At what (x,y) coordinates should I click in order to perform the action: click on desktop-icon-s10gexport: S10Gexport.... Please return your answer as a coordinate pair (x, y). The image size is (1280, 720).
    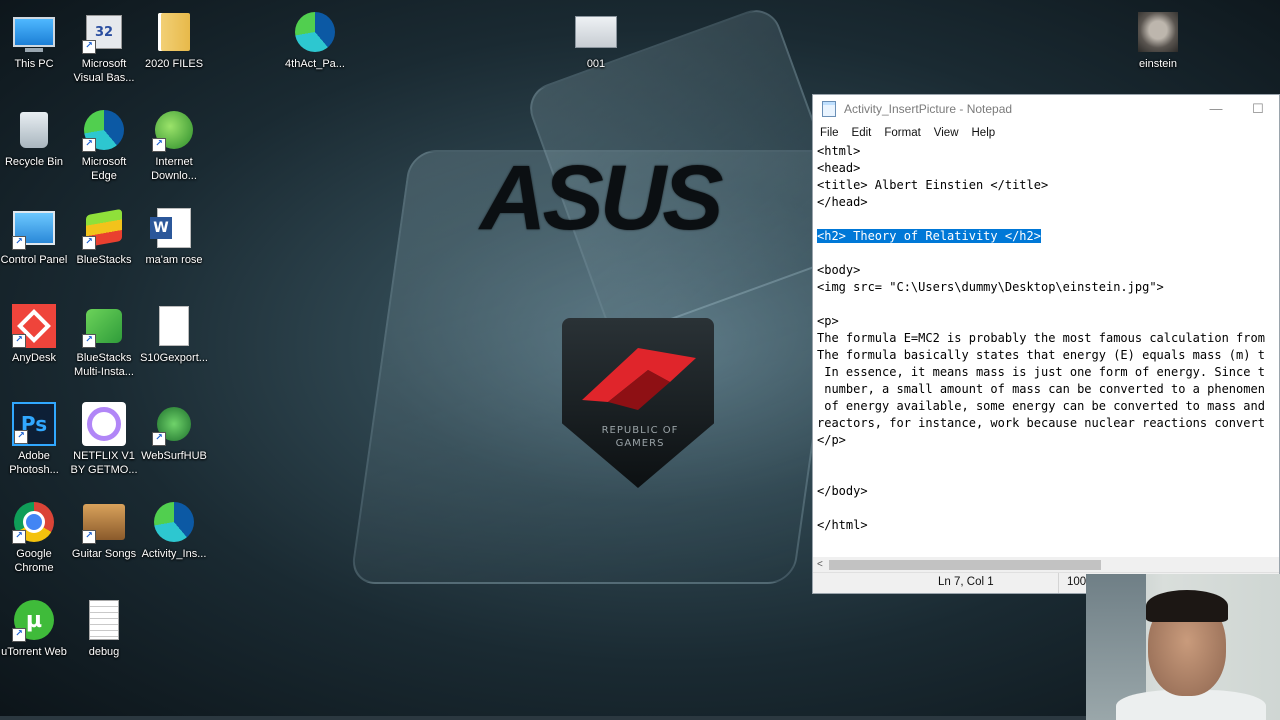
    Looking at the image, I should click on (174, 334).